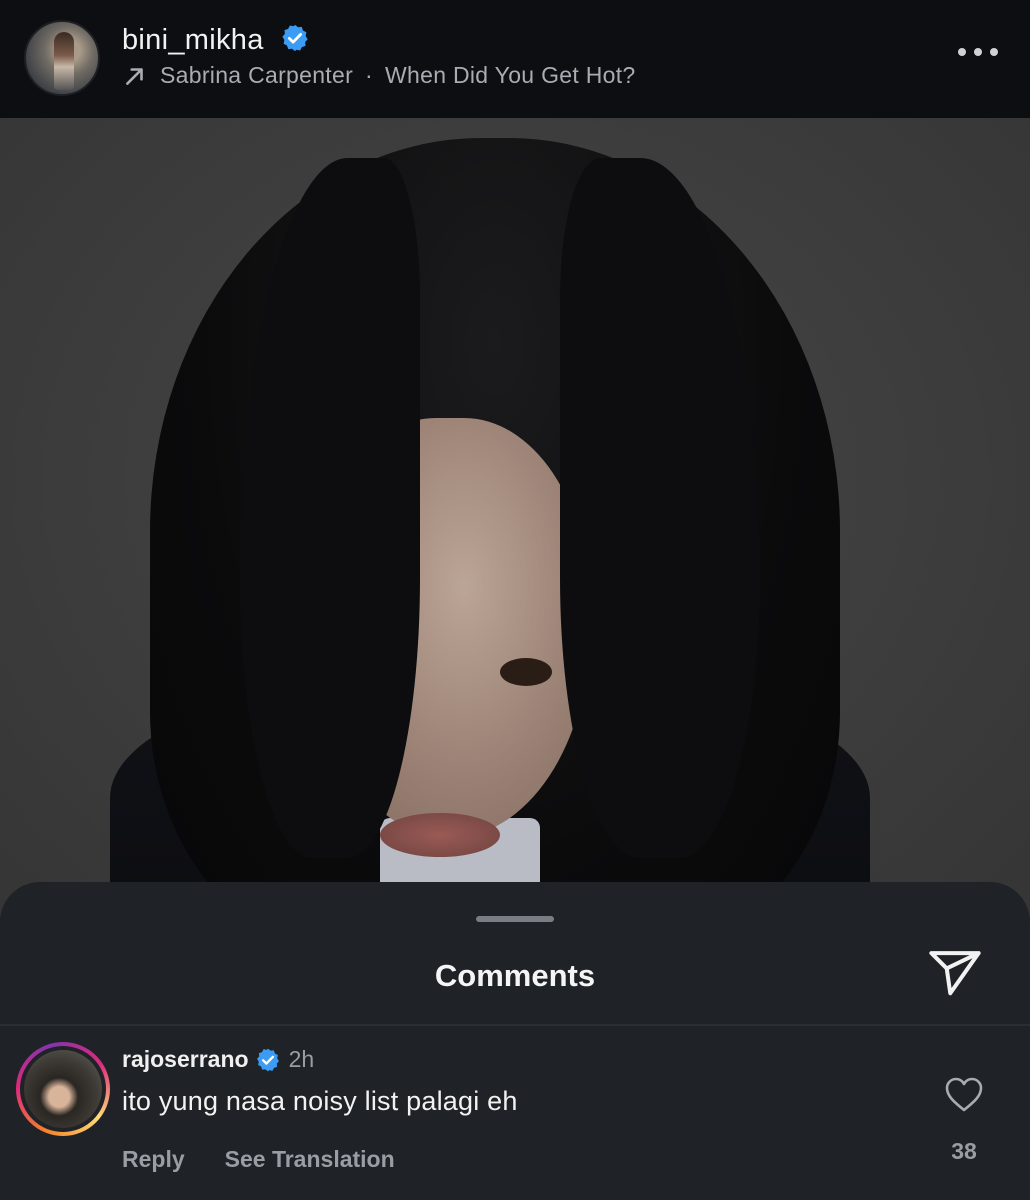 The height and width of the screenshot is (1200, 1030). I want to click on comment-header: rajoserrano 2h, so click(218, 1059).